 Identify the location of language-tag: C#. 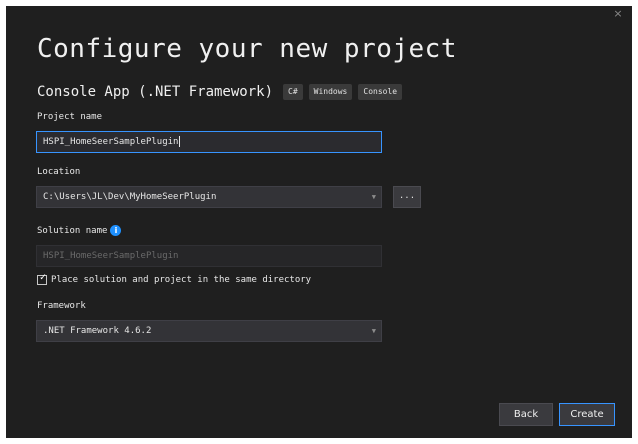
(293, 92).